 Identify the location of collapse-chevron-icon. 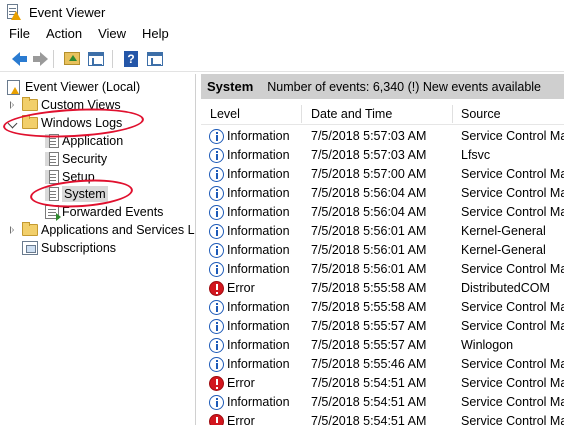
(13, 123).